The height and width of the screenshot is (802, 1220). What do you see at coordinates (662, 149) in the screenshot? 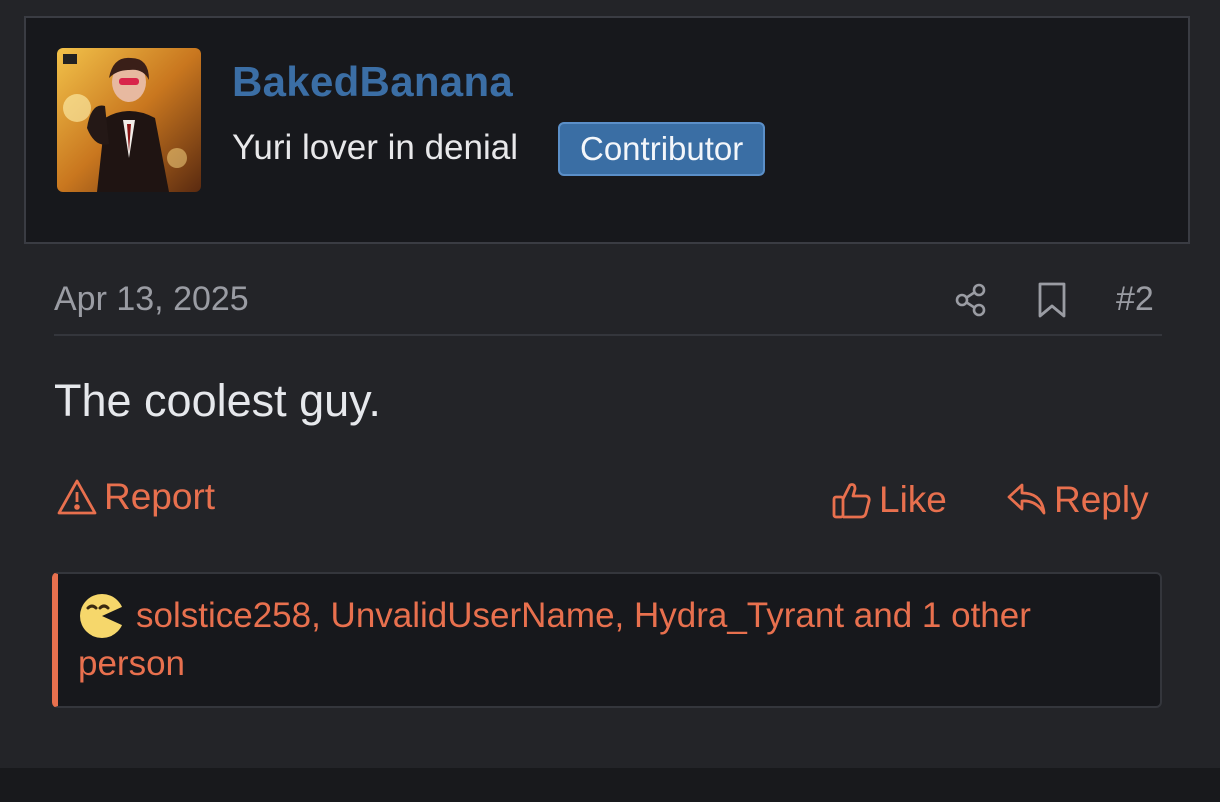
I see `contributor-badge: Contributor` at bounding box center [662, 149].